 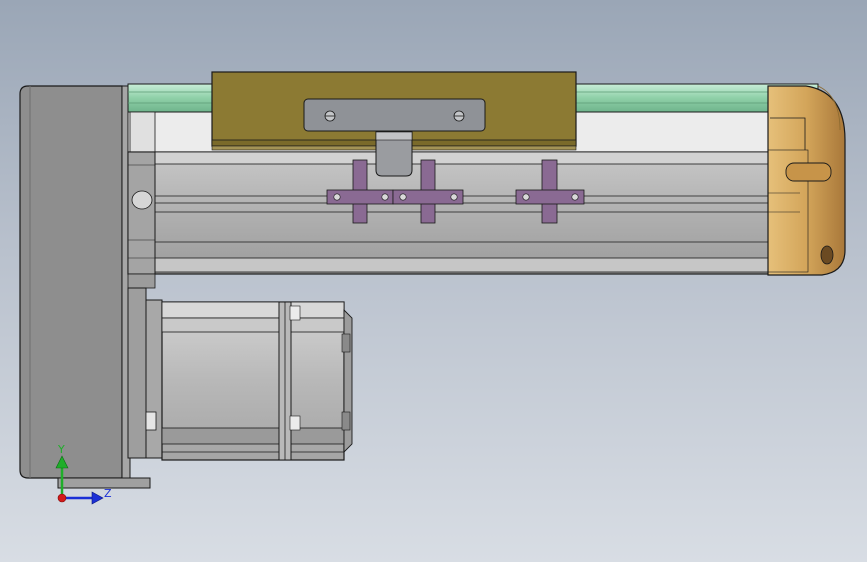 I want to click on end-plate, so click(x=75, y=282).